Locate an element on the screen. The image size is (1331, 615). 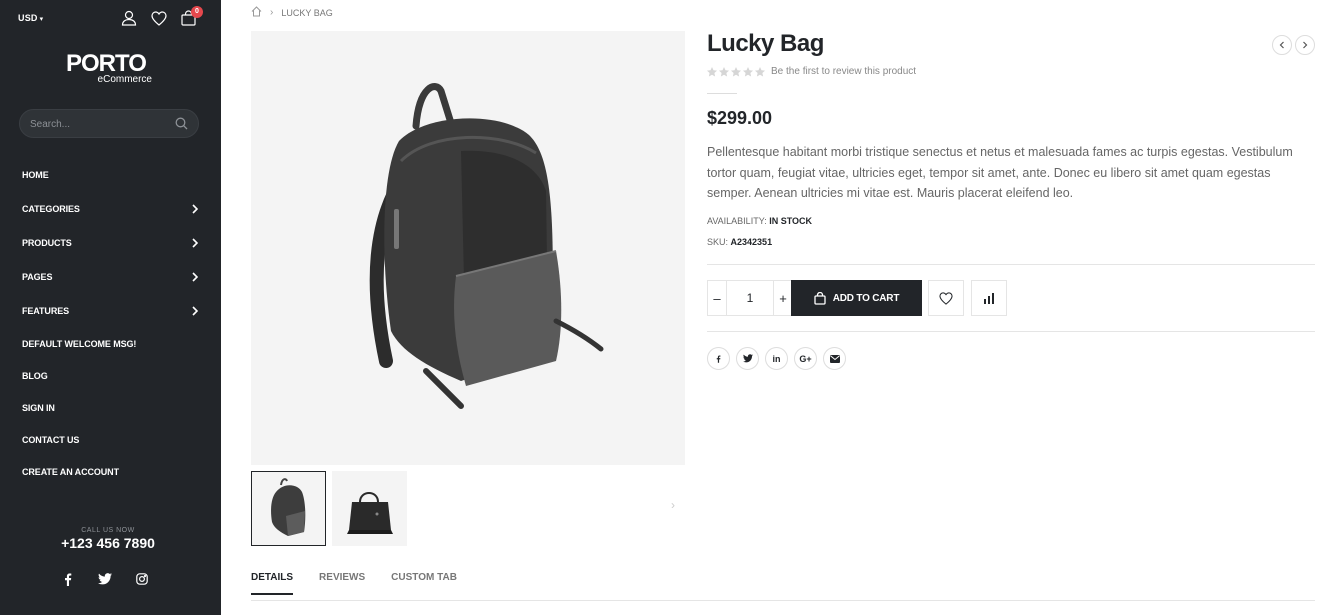
backpack-image is located at coordinates (486, 246).